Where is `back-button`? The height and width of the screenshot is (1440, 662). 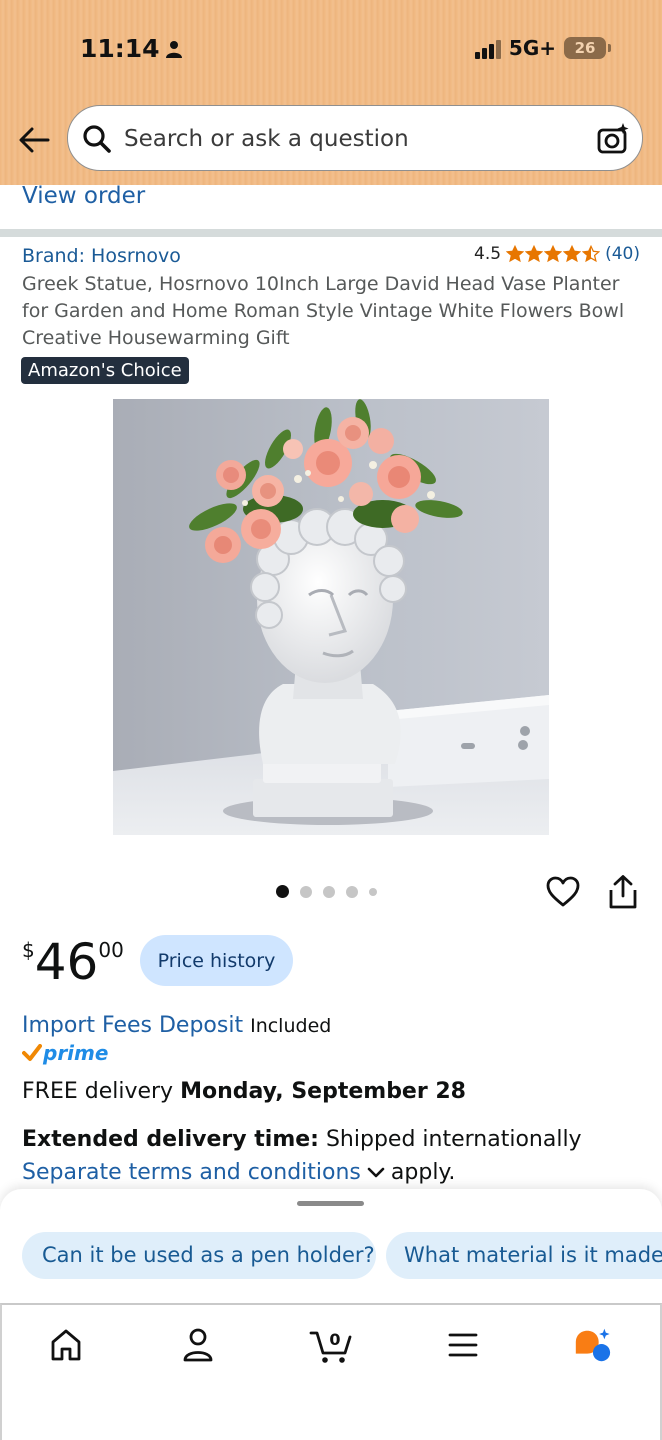 back-button is located at coordinates (34, 140).